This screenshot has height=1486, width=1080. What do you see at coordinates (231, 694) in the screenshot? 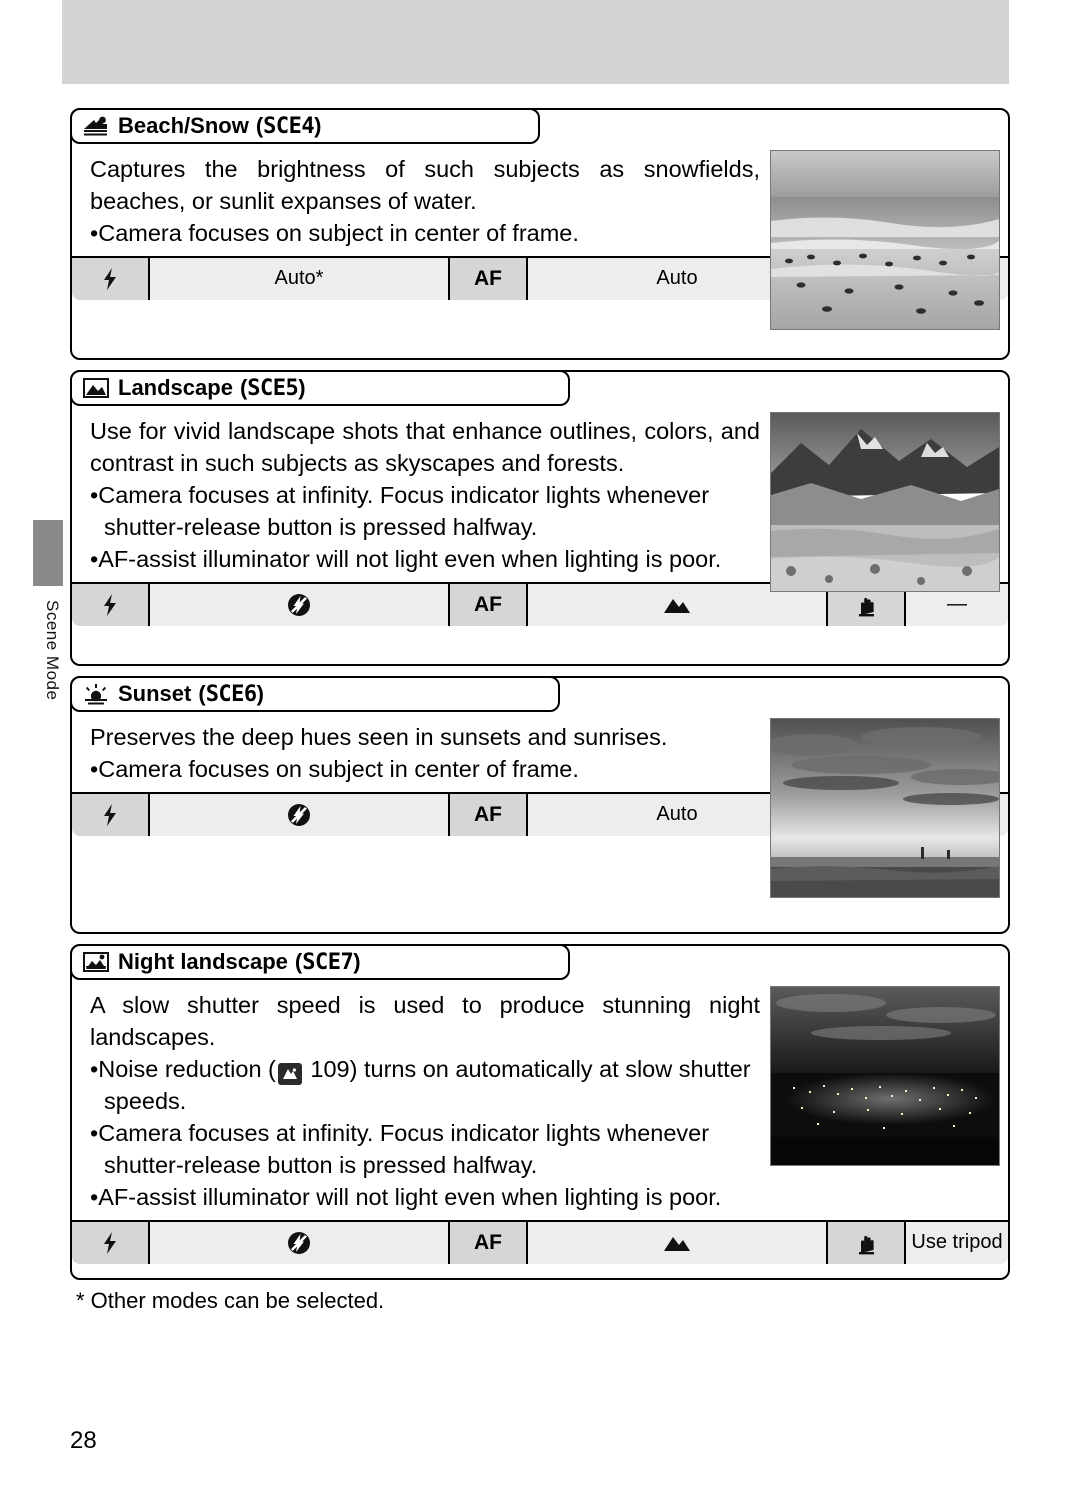
I see `scene-code-sunset: SCE6` at bounding box center [231, 694].